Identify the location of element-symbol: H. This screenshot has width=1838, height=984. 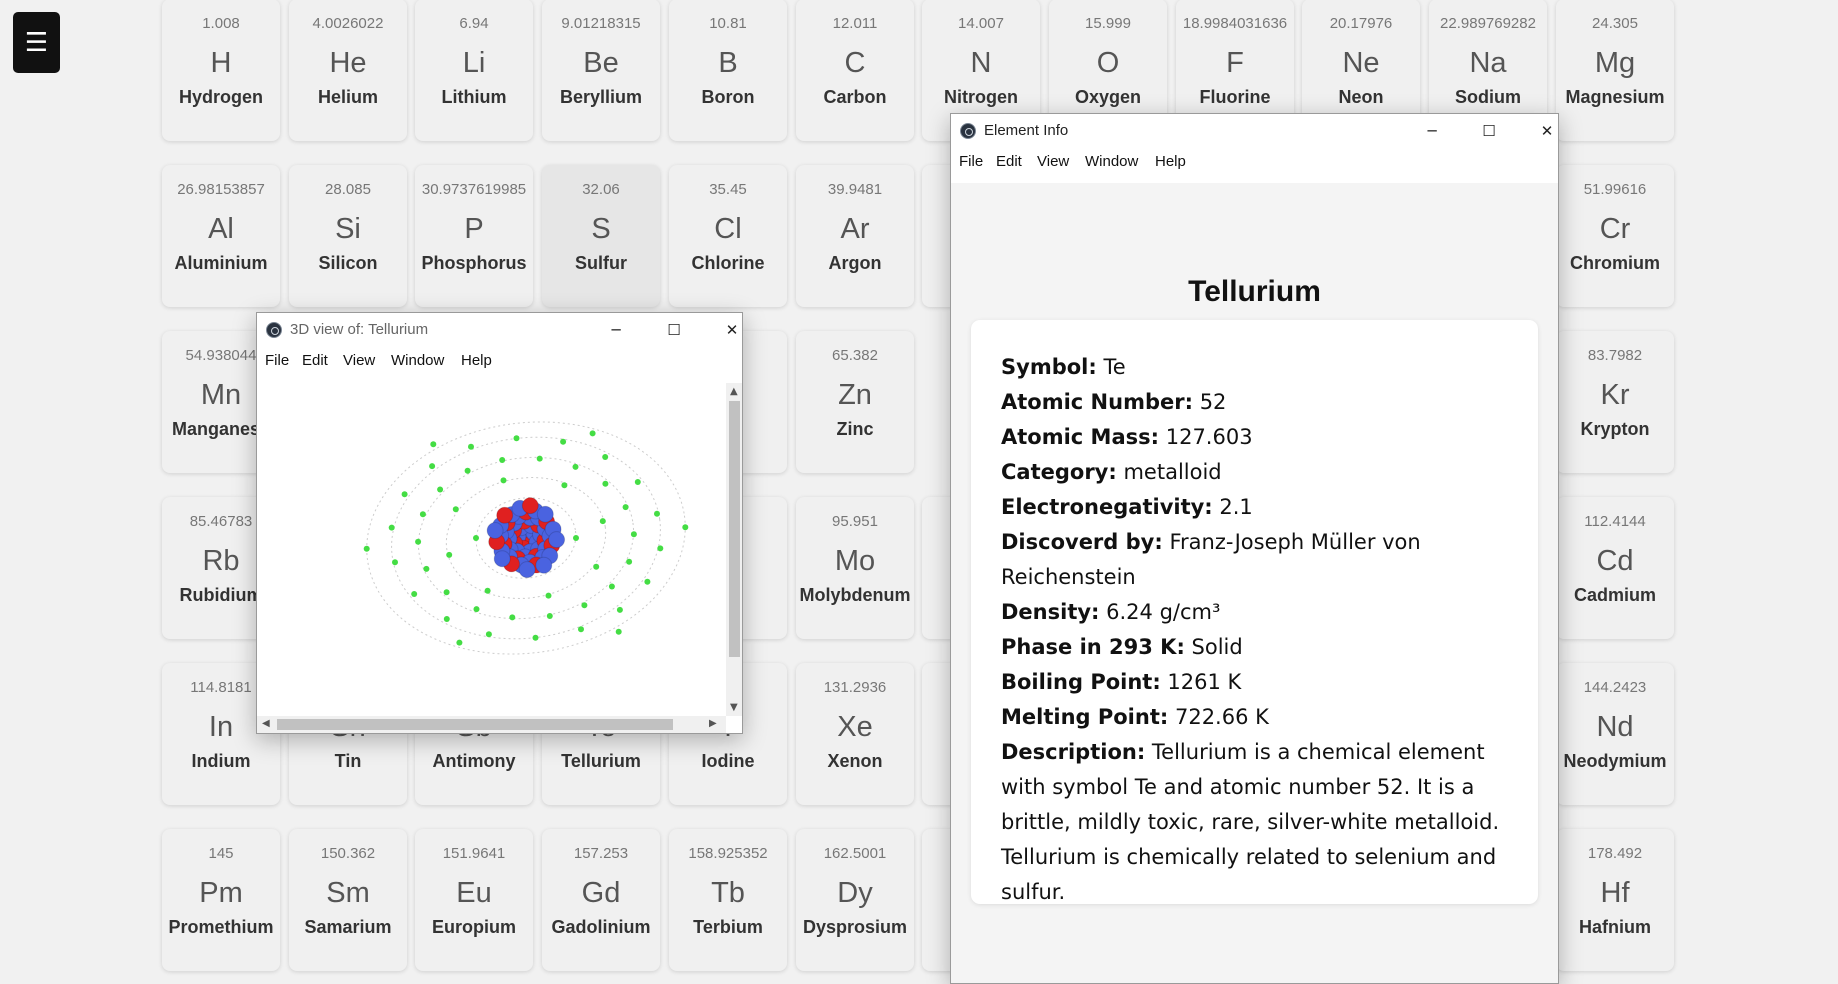
(221, 63).